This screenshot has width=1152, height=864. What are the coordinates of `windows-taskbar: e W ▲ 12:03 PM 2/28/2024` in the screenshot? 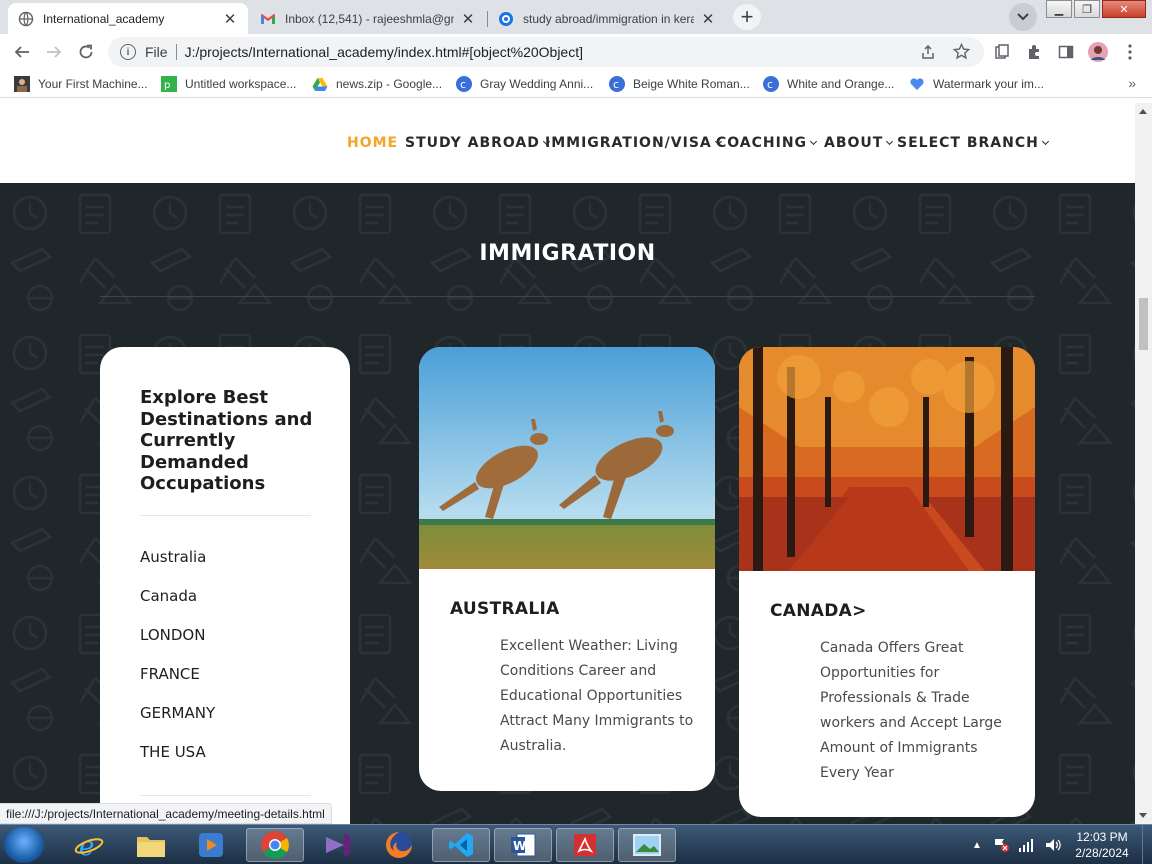 It's located at (576, 844).